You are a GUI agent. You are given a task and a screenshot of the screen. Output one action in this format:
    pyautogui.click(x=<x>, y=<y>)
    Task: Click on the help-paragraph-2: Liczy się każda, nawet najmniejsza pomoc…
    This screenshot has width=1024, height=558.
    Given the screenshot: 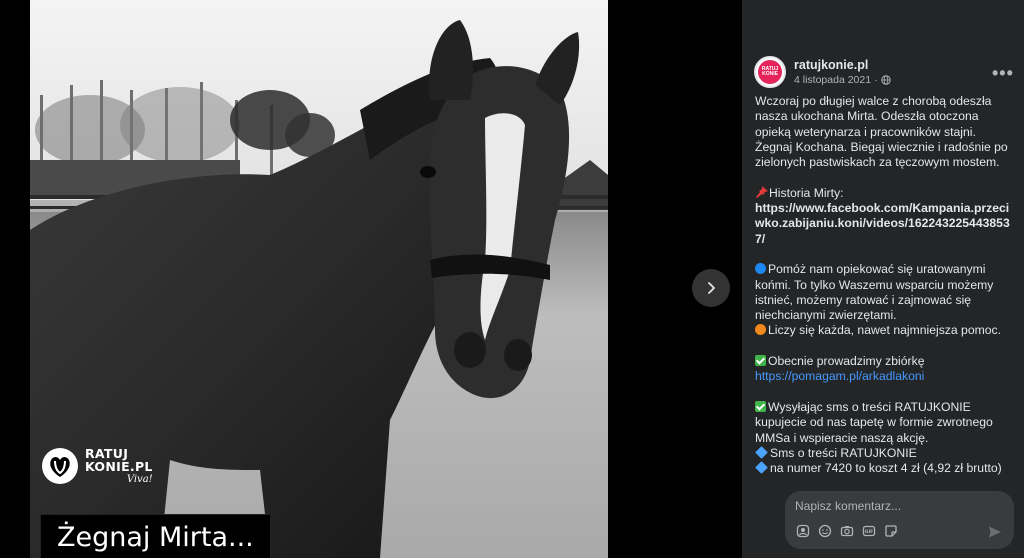 What is the action you would take?
    pyautogui.click(x=882, y=330)
    